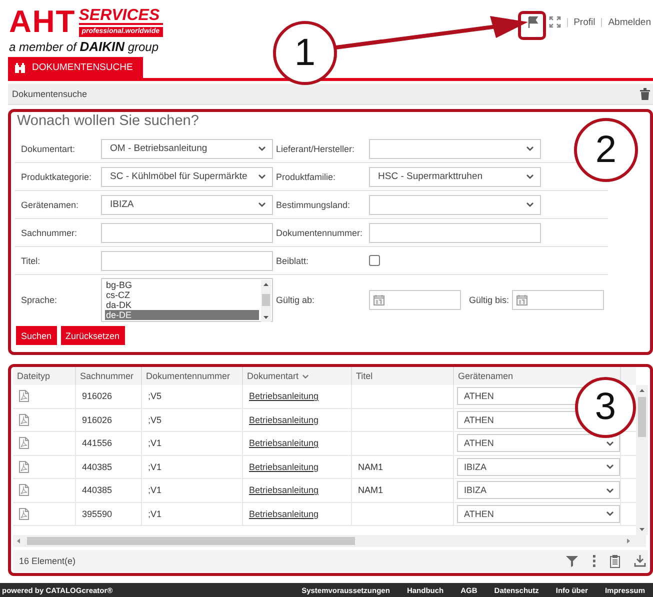  What do you see at coordinates (319, 233) in the screenshot?
I see `field-label: Dokumentennummer:` at bounding box center [319, 233].